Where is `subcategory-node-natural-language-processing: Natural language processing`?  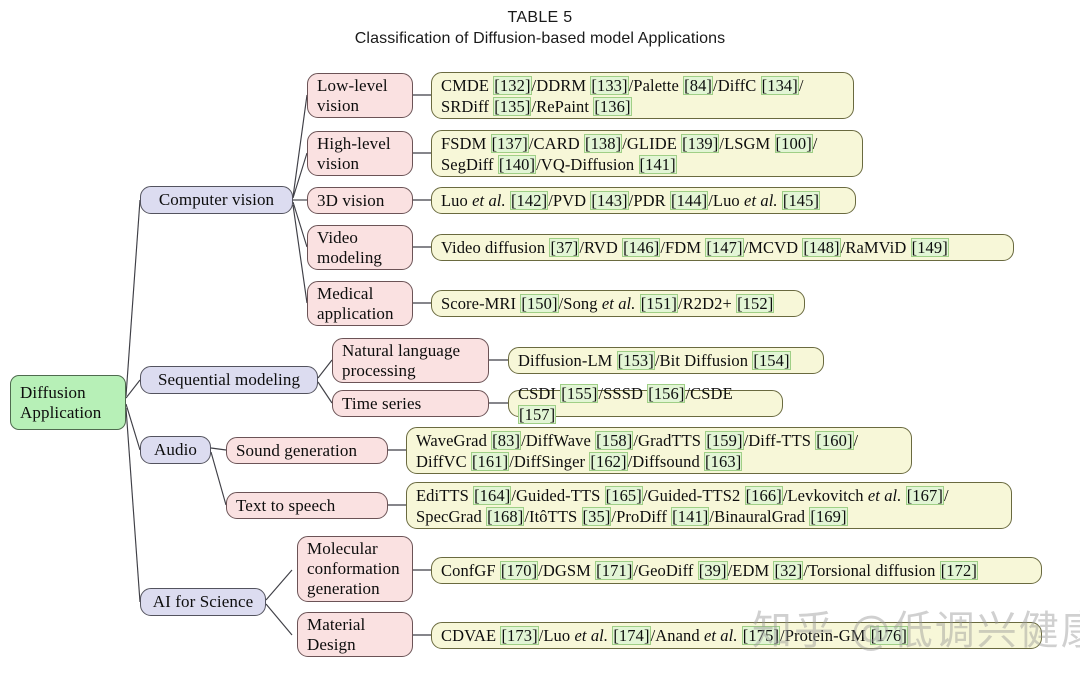 subcategory-node-natural-language-processing: Natural language processing is located at coordinates (410, 360).